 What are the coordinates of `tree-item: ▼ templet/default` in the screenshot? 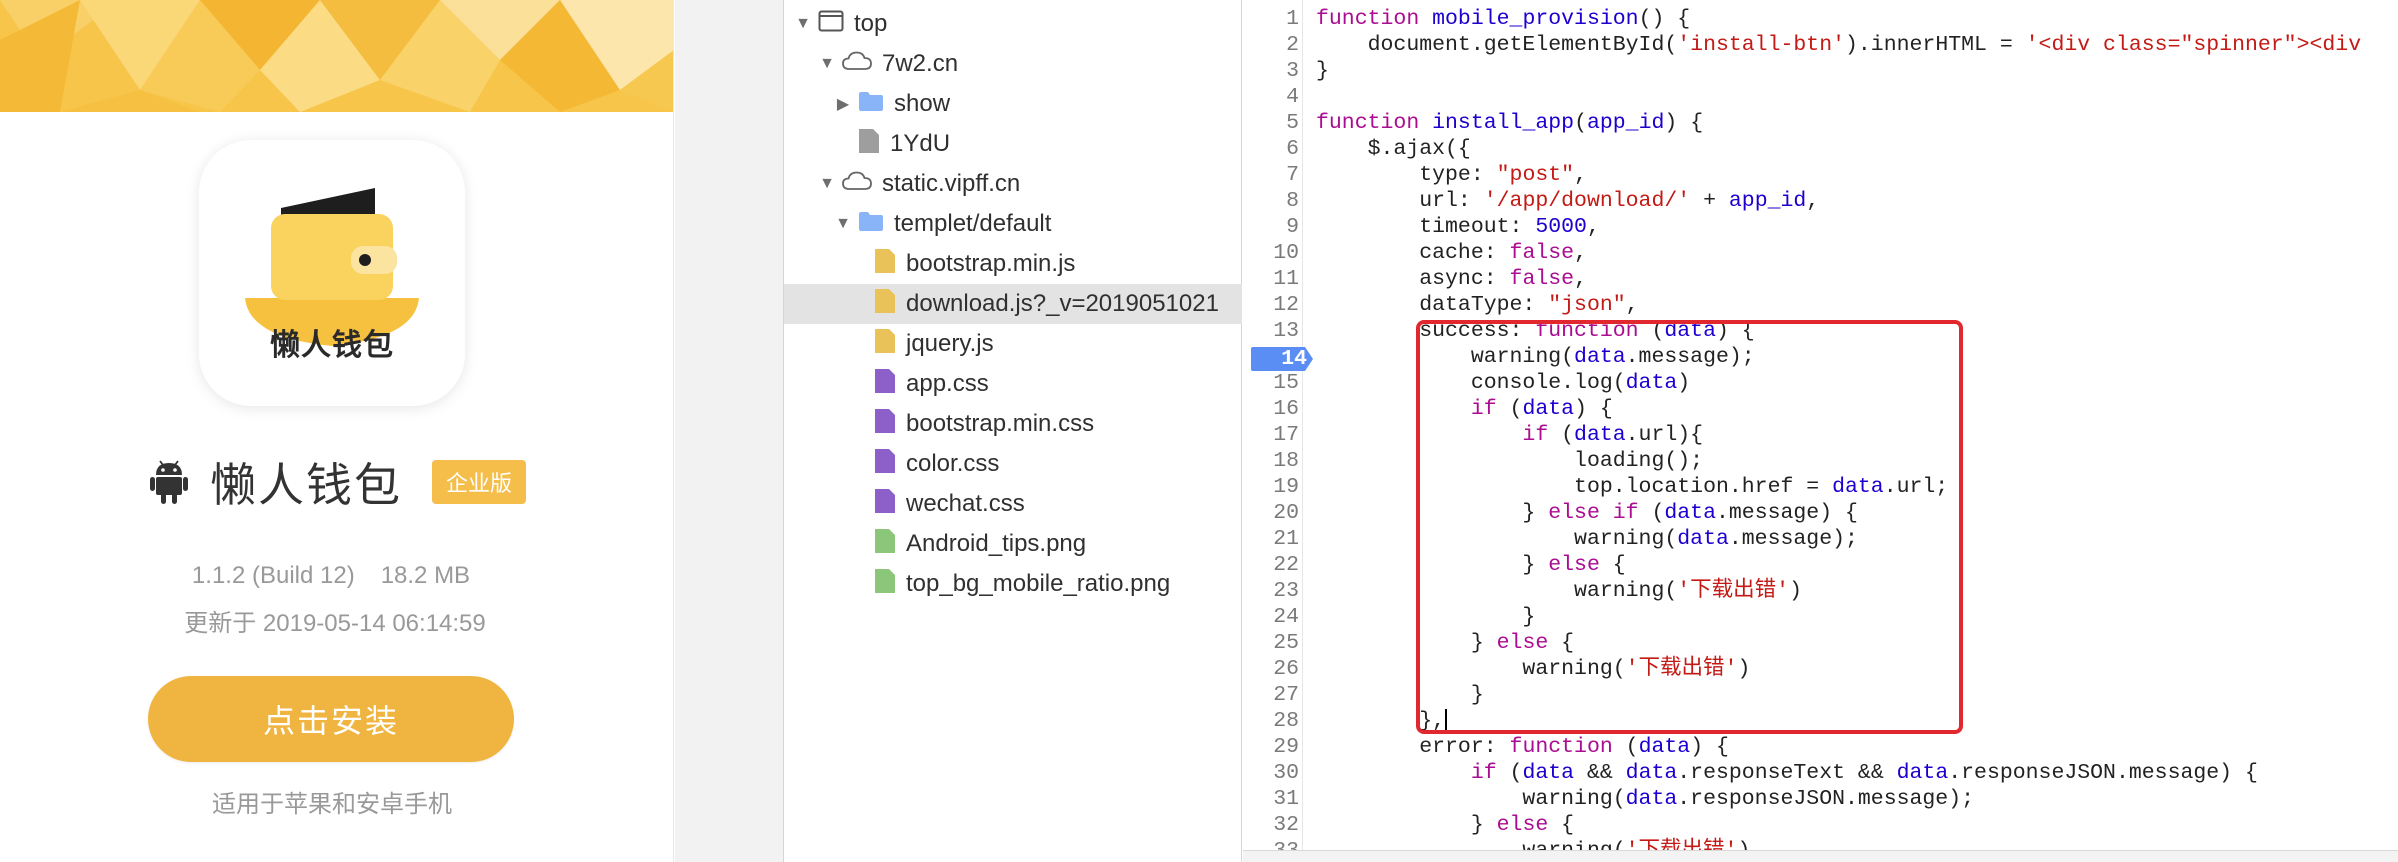 It's located at (1013, 224).